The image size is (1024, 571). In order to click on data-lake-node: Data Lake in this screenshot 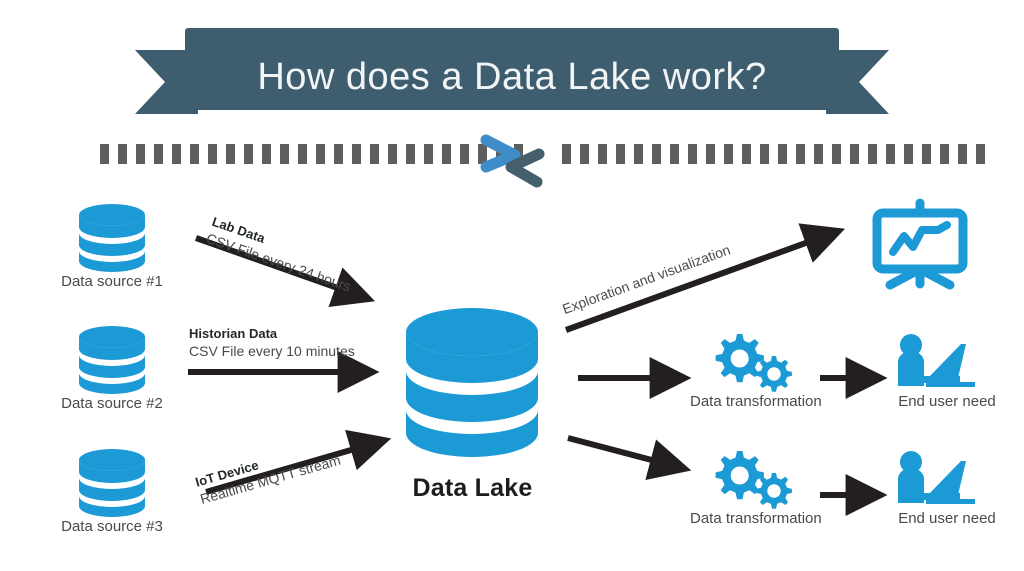, I will do `click(472, 401)`.